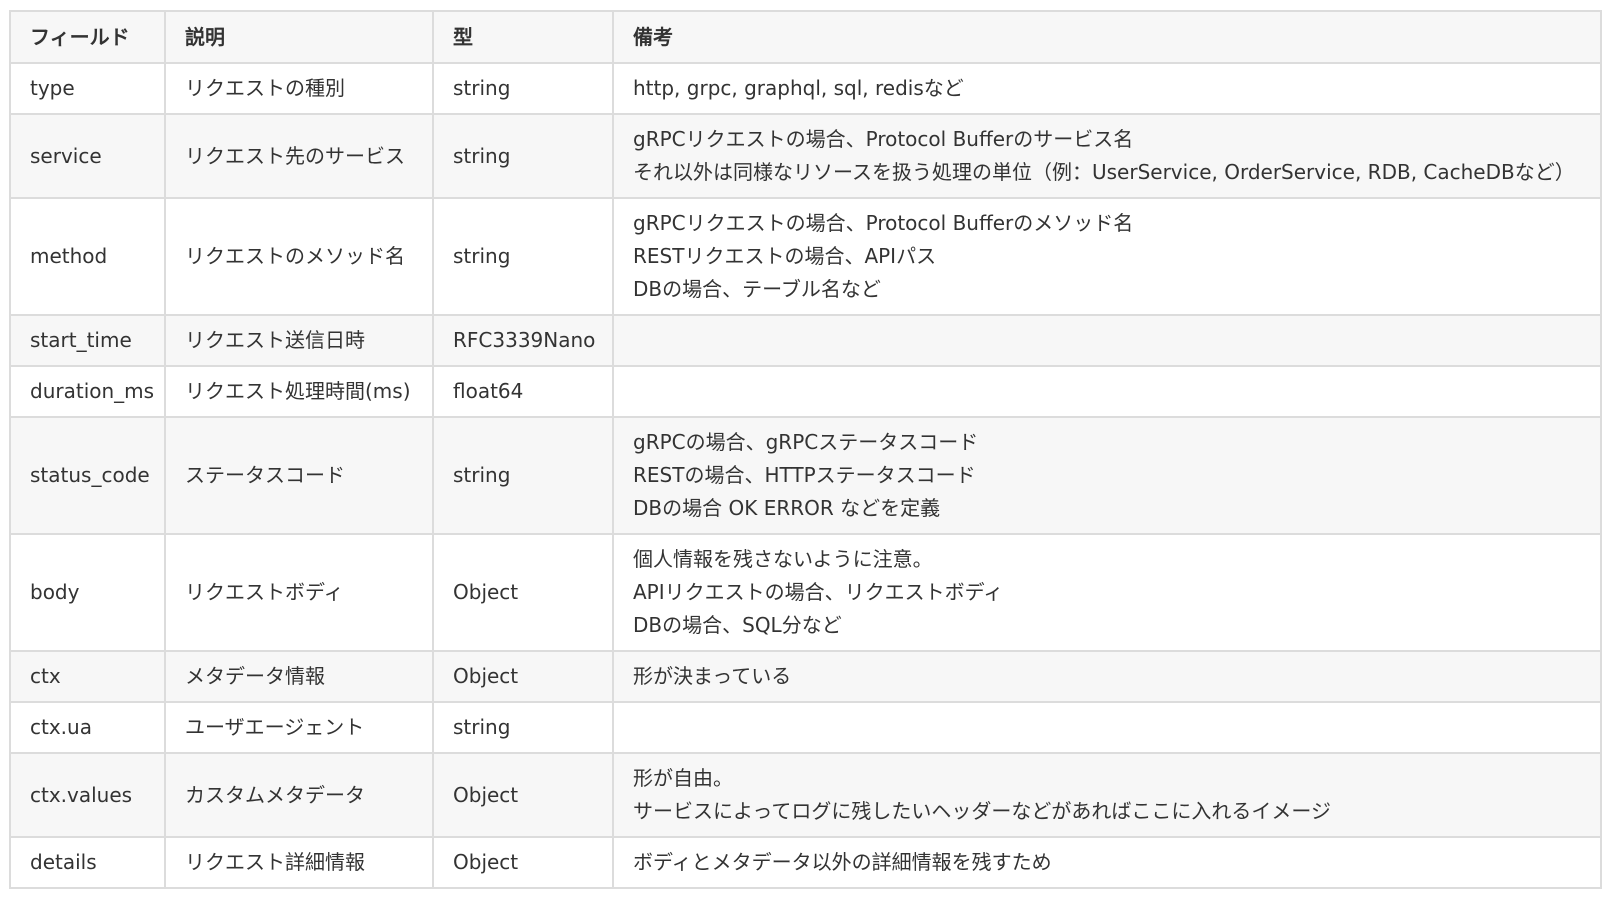  What do you see at coordinates (299, 340) in the screenshot?
I see `description-cell: リクエスト送信日時` at bounding box center [299, 340].